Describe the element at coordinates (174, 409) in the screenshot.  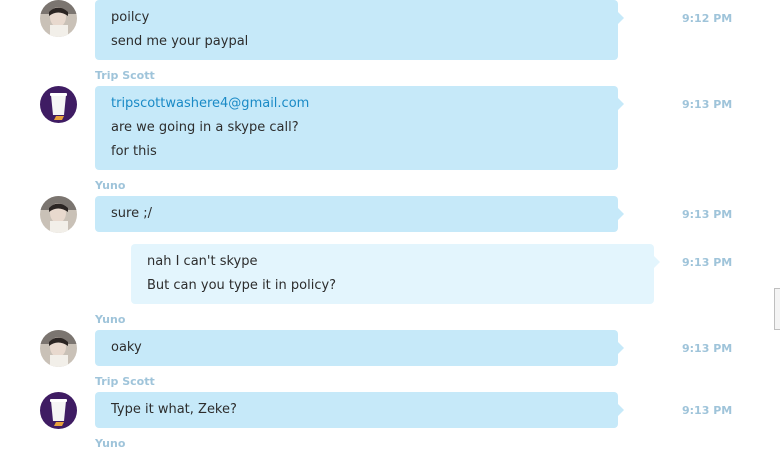
I see `message-text: Type it what, Zeke?` at that location.